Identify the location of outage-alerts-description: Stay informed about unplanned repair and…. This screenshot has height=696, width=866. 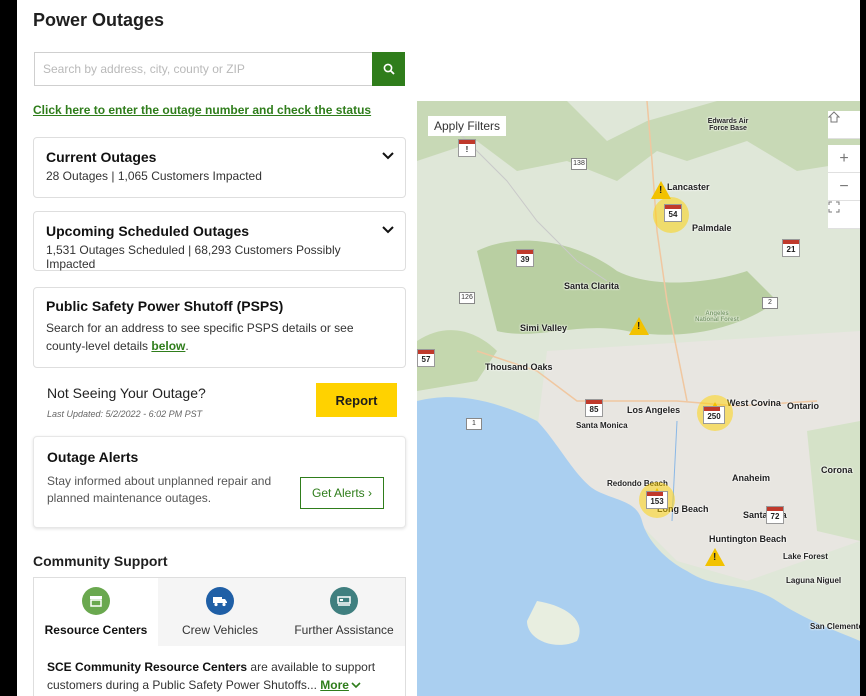
(159, 489).